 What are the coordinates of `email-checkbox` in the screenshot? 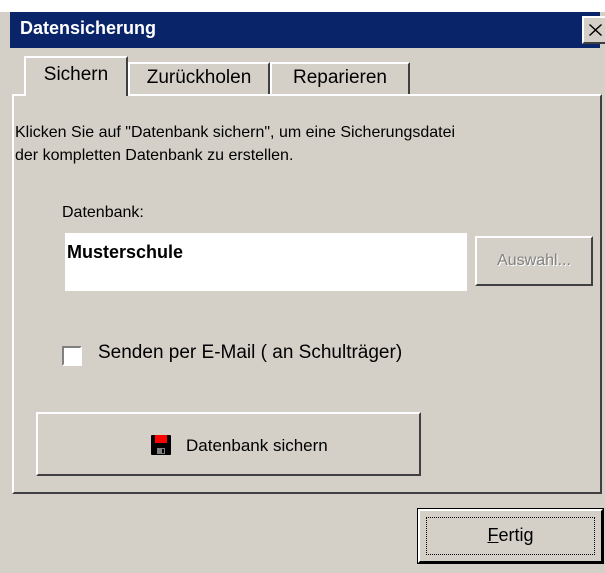 It's located at (72, 356).